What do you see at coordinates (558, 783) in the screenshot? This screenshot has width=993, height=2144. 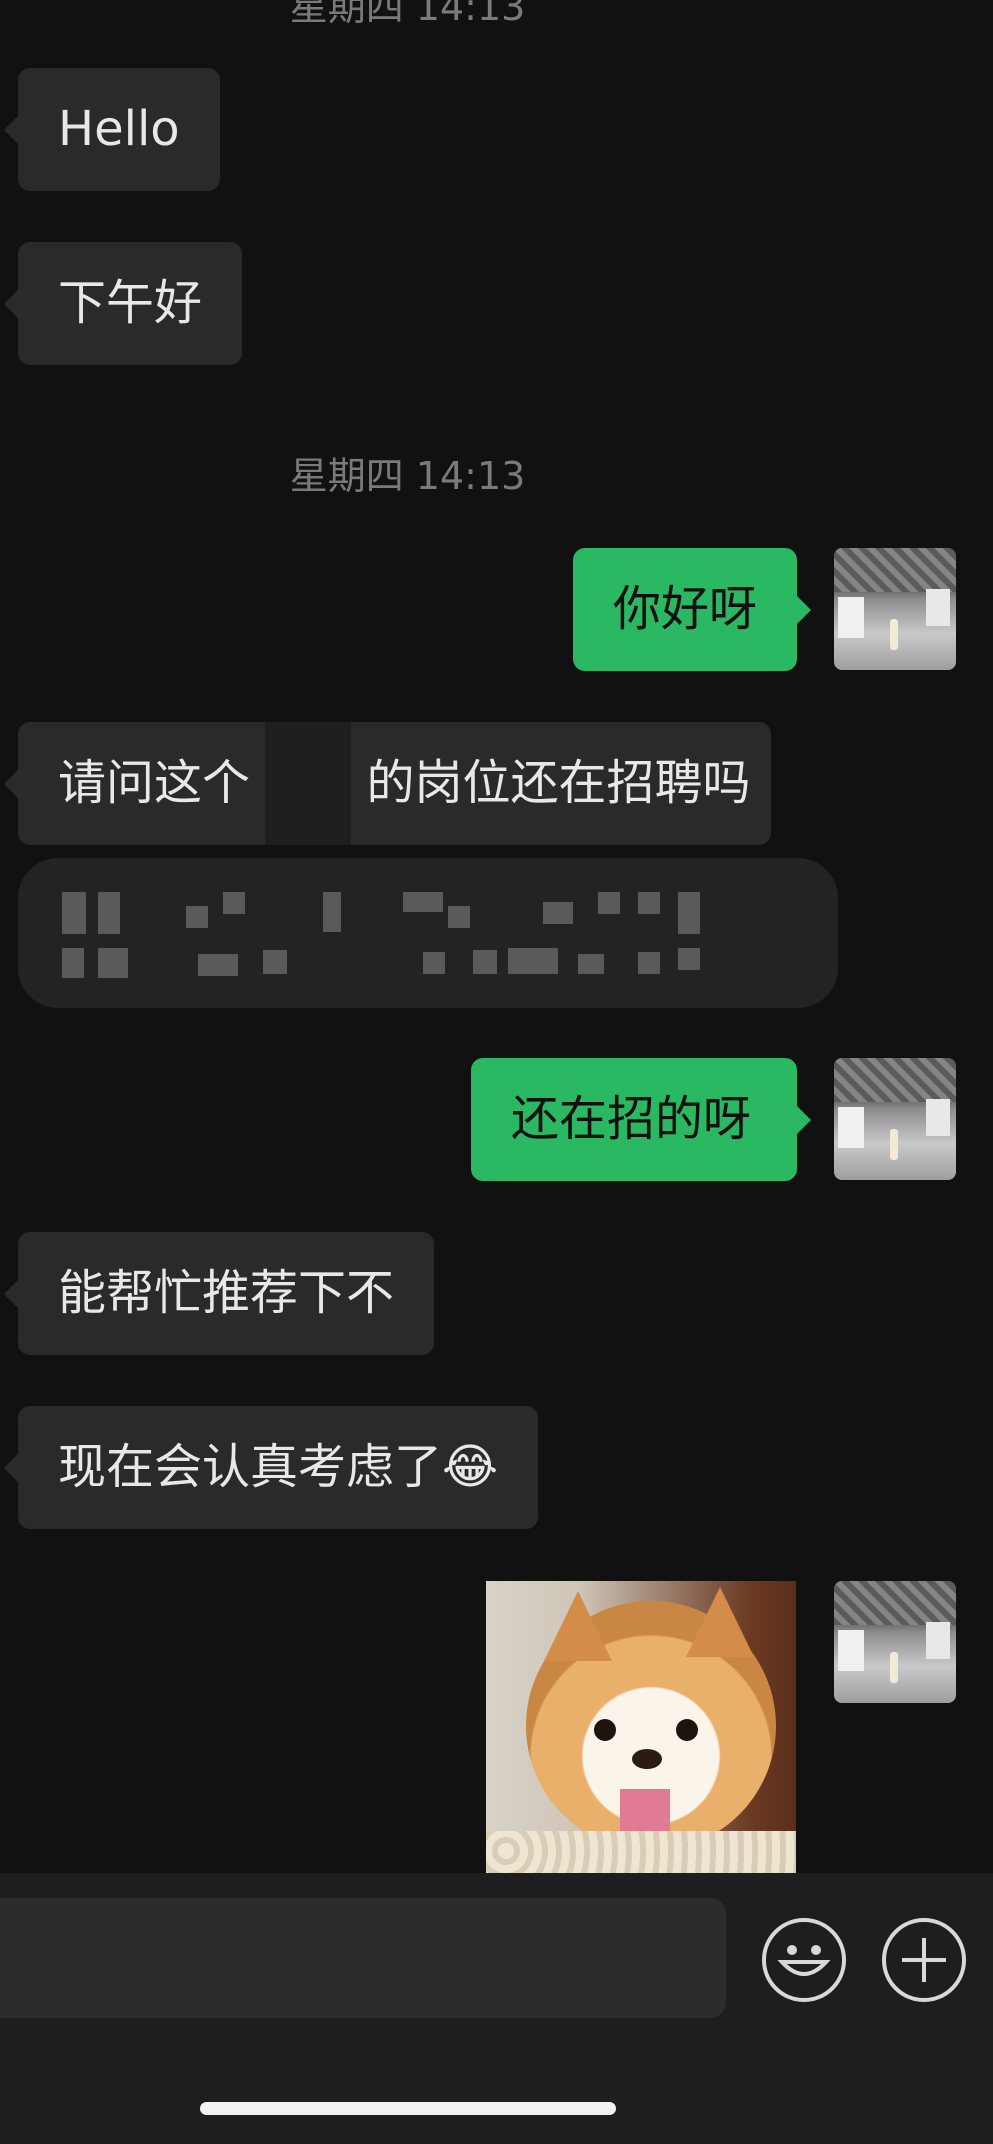 I see `message-text: 的岗位还在招聘吗` at bounding box center [558, 783].